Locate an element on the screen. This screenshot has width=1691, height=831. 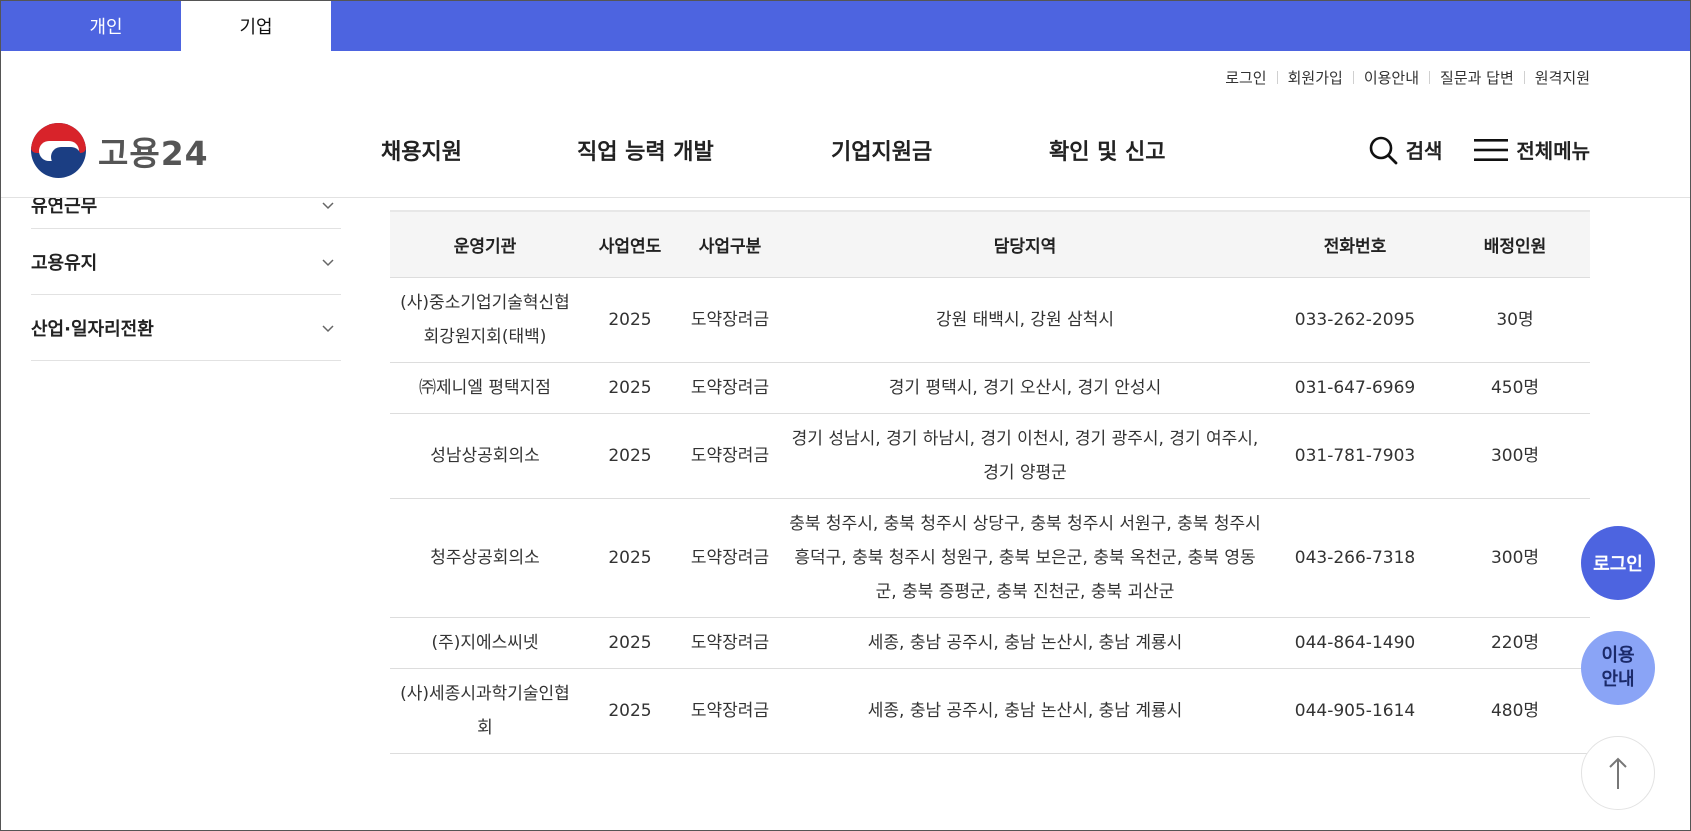
column-header: 사업구분 is located at coordinates (730, 244).